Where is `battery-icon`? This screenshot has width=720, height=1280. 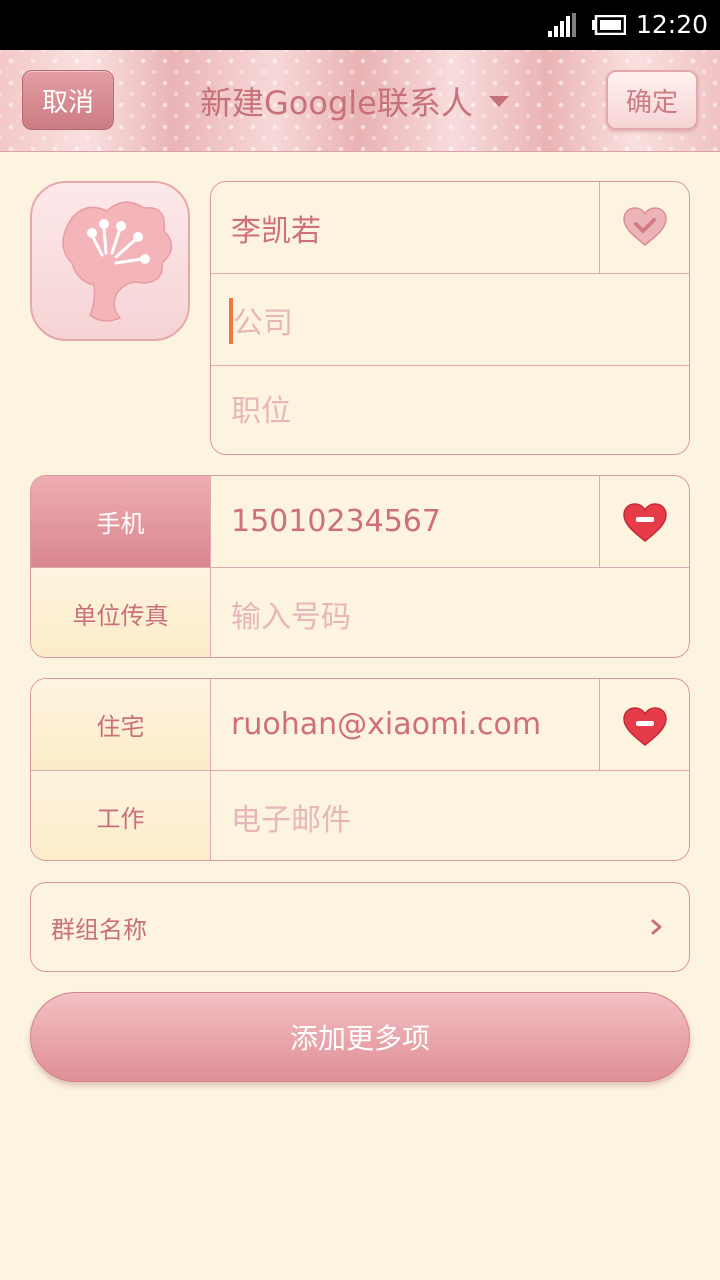 battery-icon is located at coordinates (609, 25).